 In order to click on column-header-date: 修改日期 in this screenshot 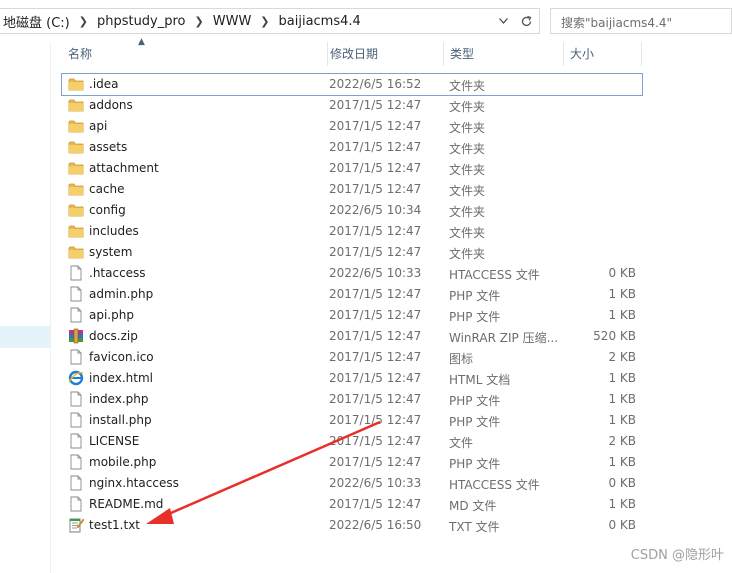, I will do `click(384, 54)`.